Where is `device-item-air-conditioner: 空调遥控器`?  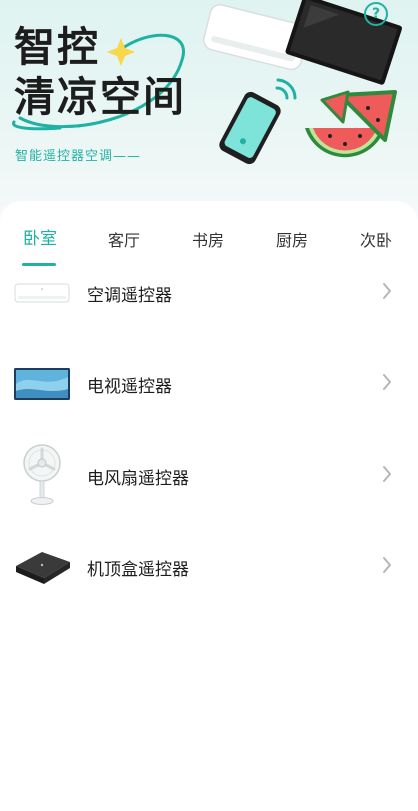 device-item-air-conditioner: 空调遥控器 is located at coordinates (209, 293).